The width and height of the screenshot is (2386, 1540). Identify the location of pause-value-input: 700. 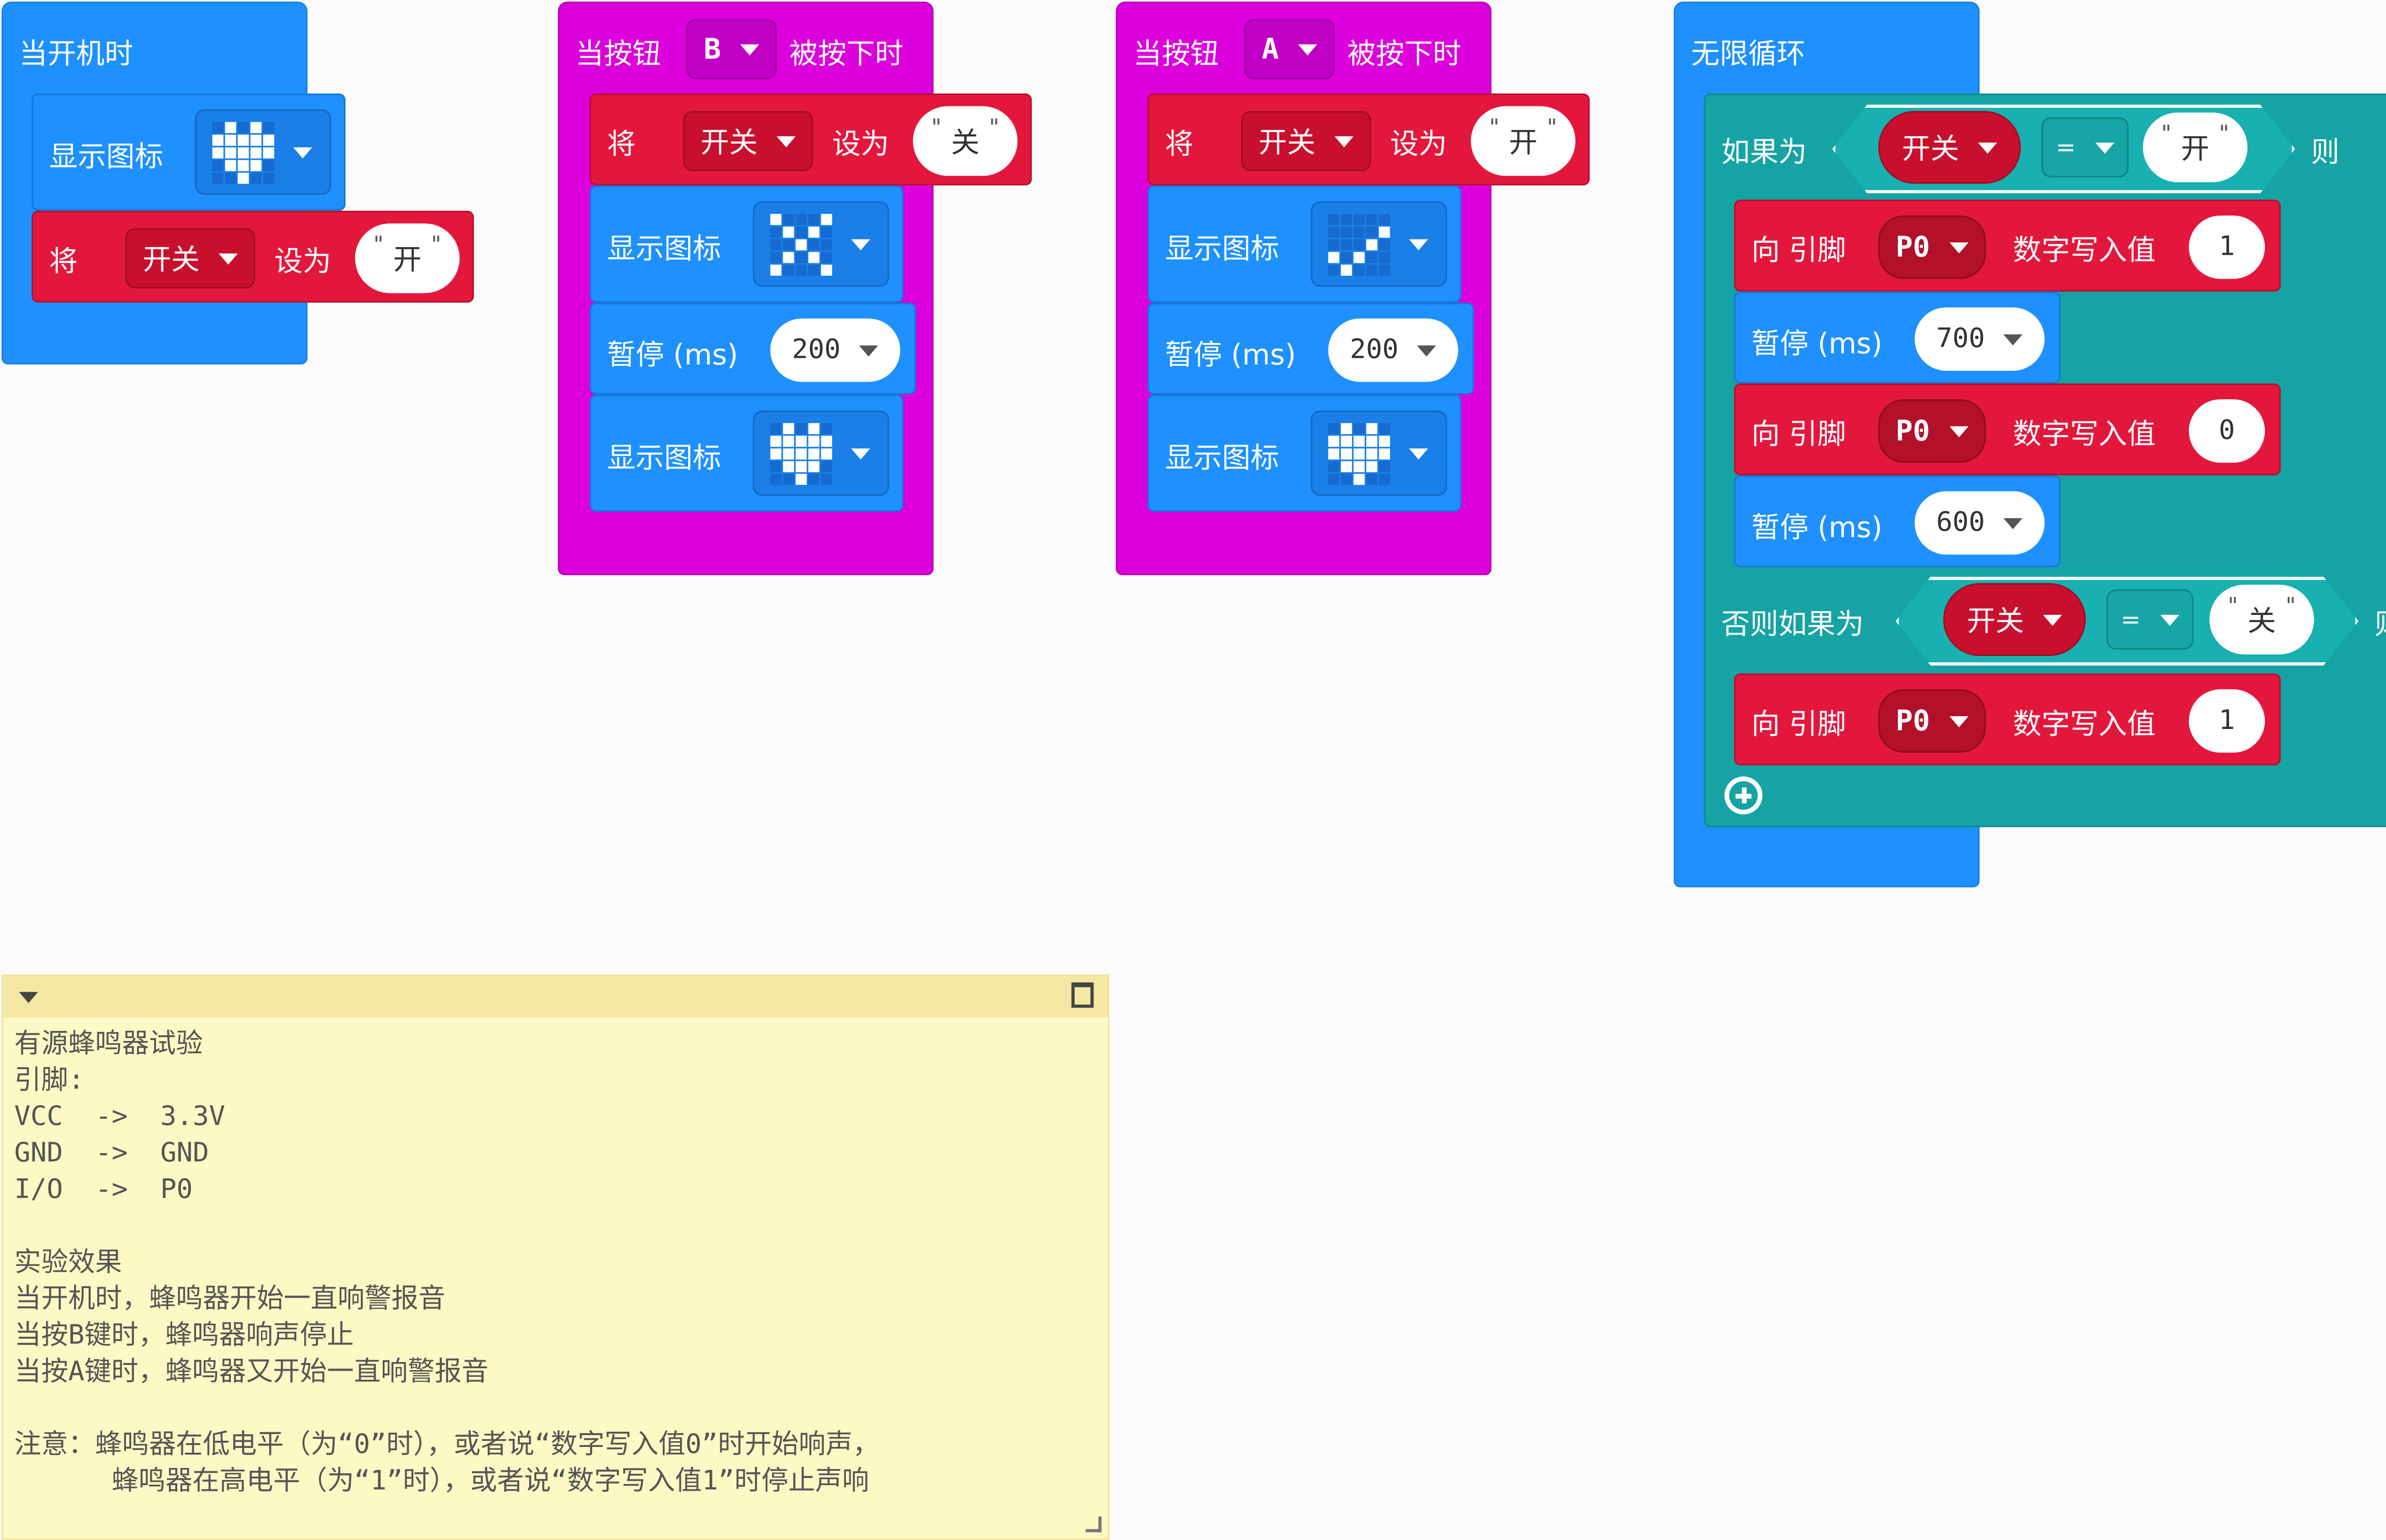
(1980, 339).